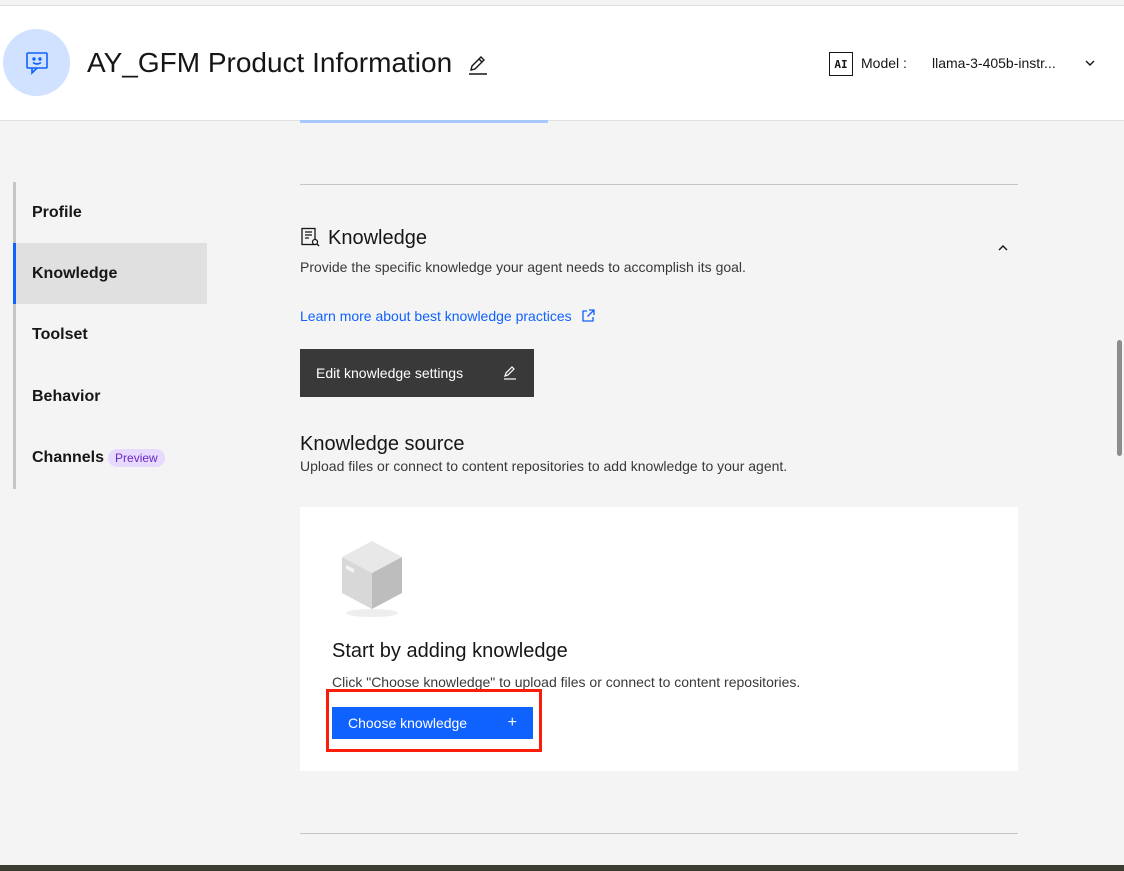 Image resolution: width=1124 pixels, height=871 pixels. What do you see at coordinates (512, 722) in the screenshot?
I see `plus-icon: +` at bounding box center [512, 722].